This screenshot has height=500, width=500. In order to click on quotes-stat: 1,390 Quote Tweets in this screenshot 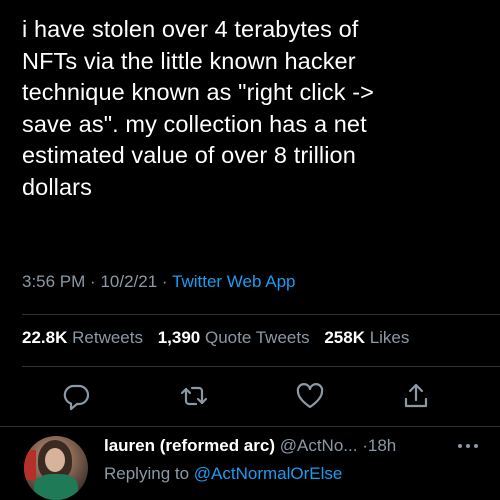, I will do `click(234, 337)`.